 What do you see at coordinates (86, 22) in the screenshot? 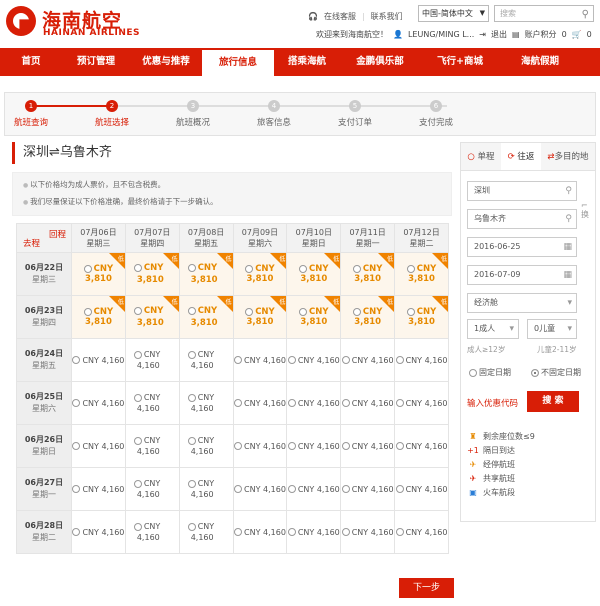
I see `logo: 海南航空 HAINAN AIRLINES` at bounding box center [86, 22].